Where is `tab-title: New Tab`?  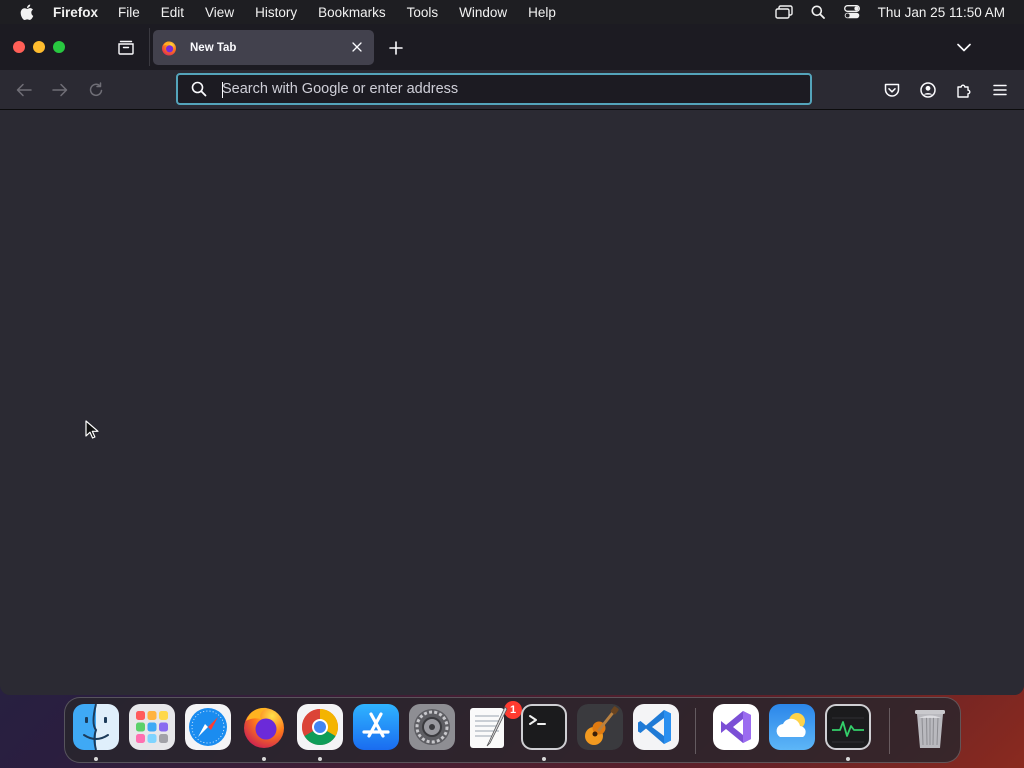 tab-title: New Tab is located at coordinates (213, 47).